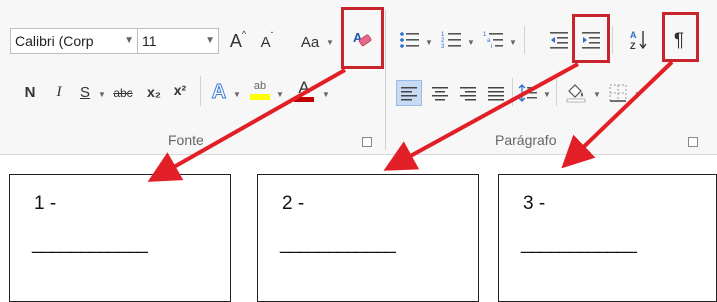  What do you see at coordinates (304, 99) in the screenshot?
I see `font-color-swatch` at bounding box center [304, 99].